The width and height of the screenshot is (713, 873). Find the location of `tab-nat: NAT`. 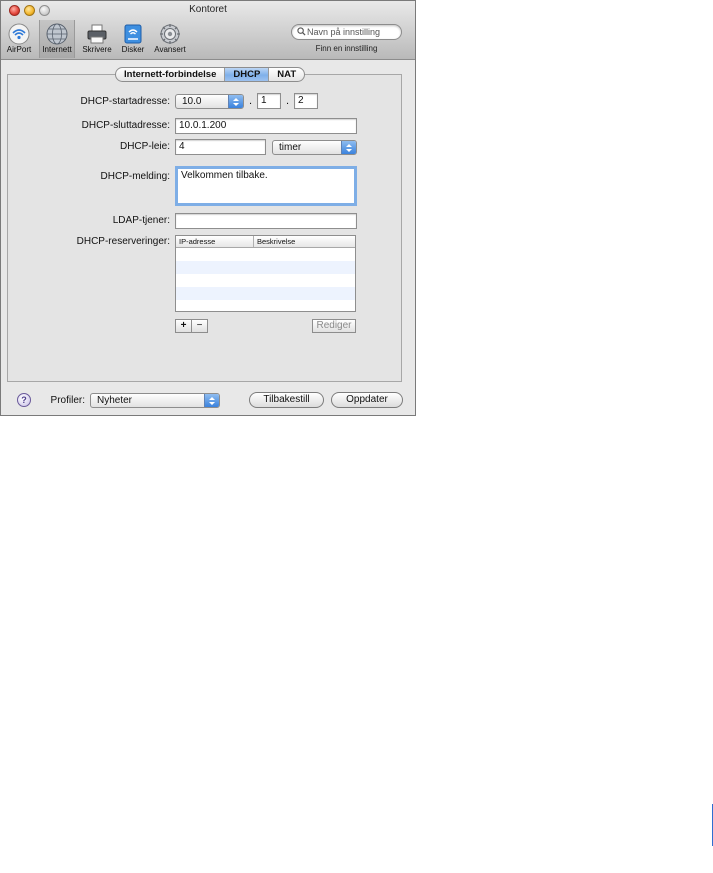

tab-nat: NAT is located at coordinates (286, 74).